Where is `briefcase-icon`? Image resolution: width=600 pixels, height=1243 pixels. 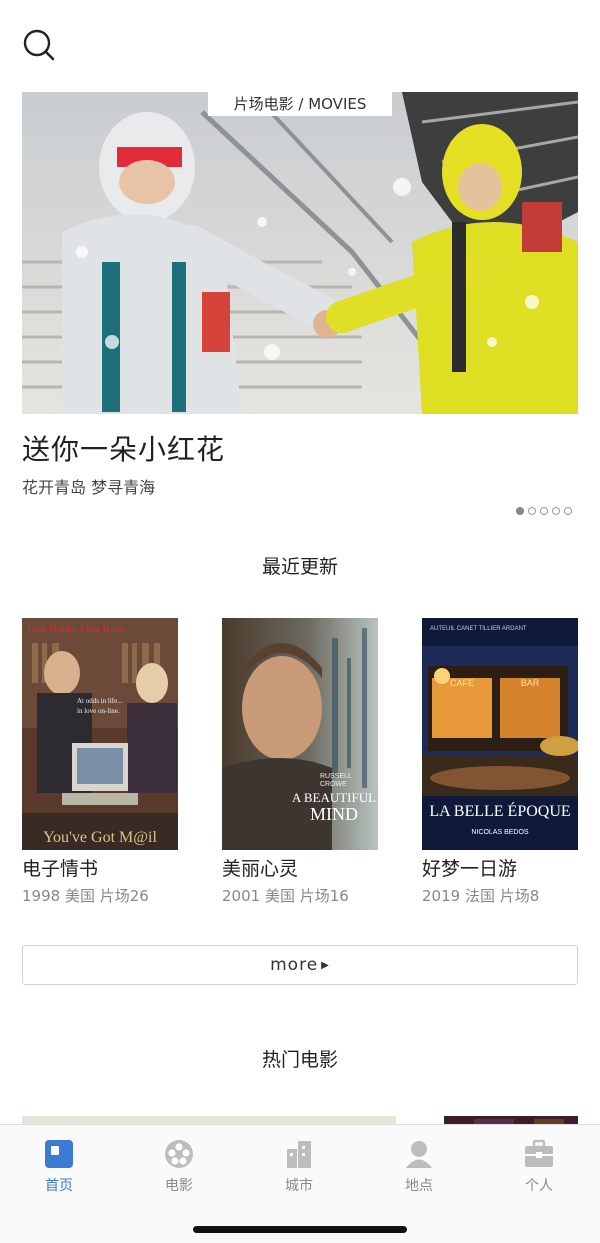 briefcase-icon is located at coordinates (539, 1153).